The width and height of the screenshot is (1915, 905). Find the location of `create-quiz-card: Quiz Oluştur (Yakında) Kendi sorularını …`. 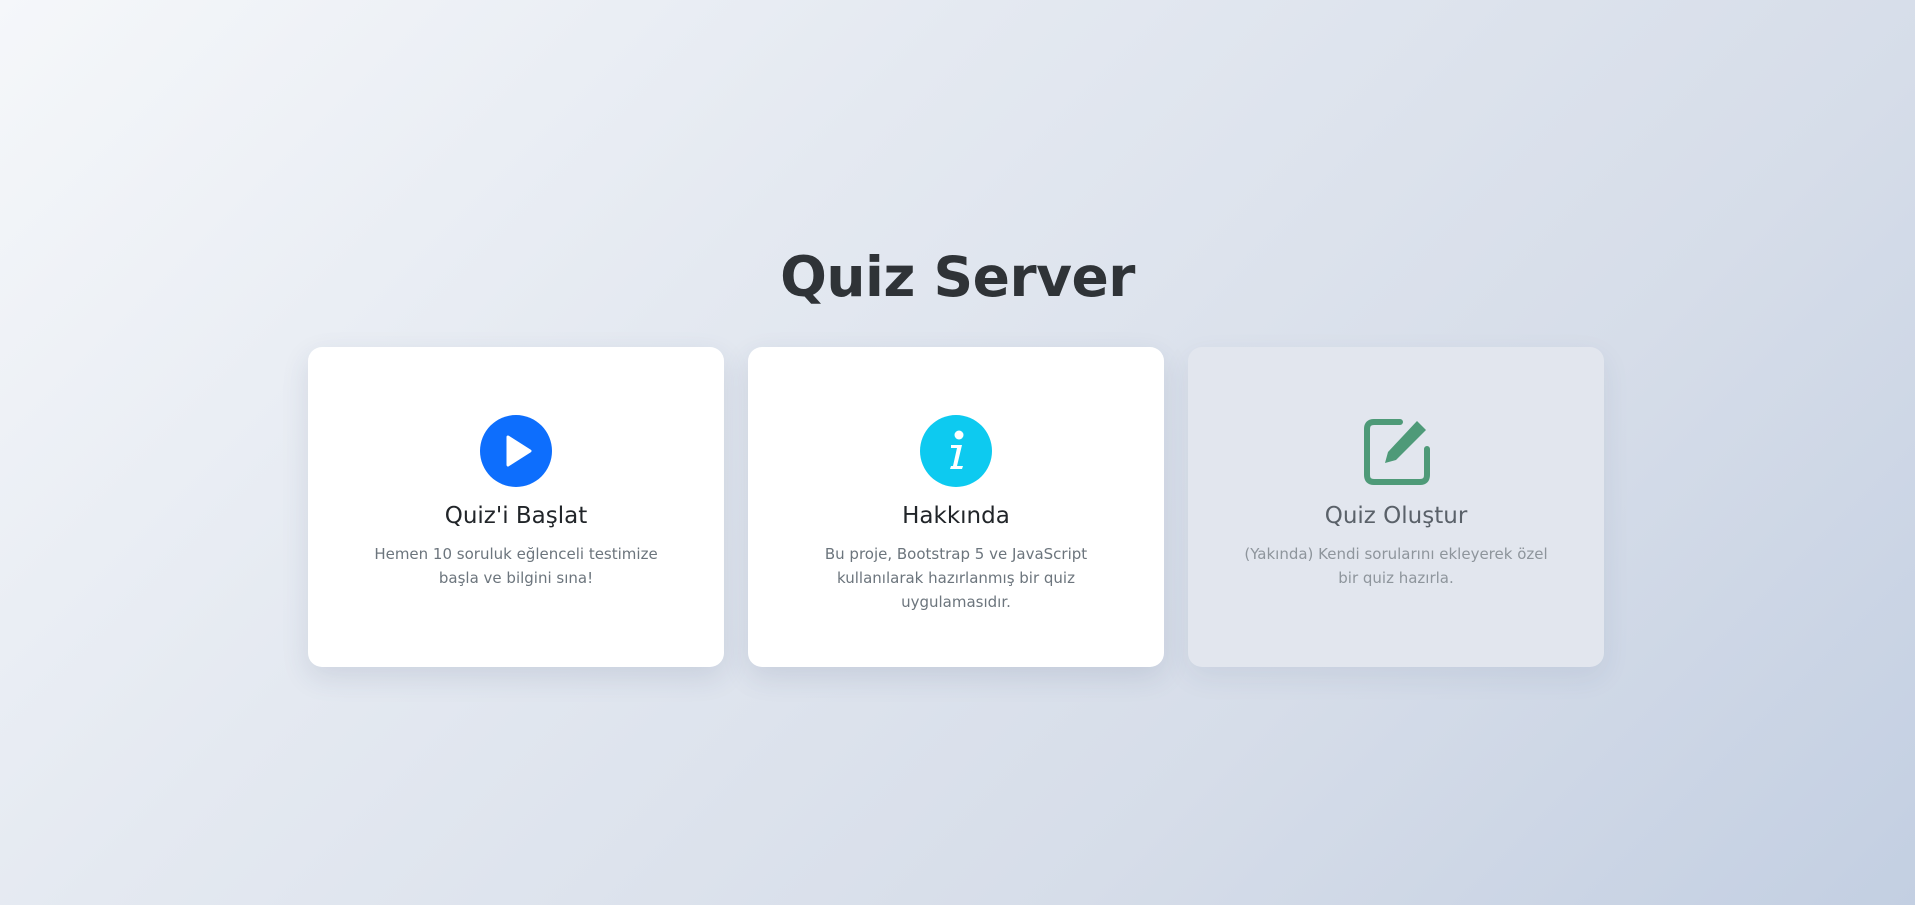

create-quiz-card: Quiz Oluştur (Yakında) Kendi sorularını … is located at coordinates (1396, 507).